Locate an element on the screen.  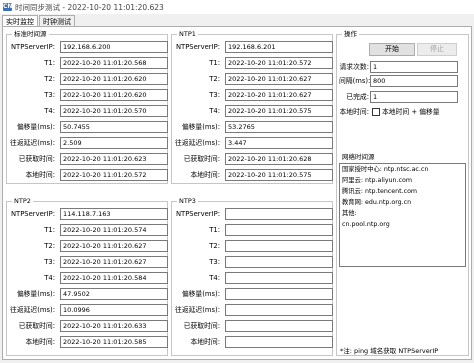
interval-input: 800 is located at coordinates (414, 81).